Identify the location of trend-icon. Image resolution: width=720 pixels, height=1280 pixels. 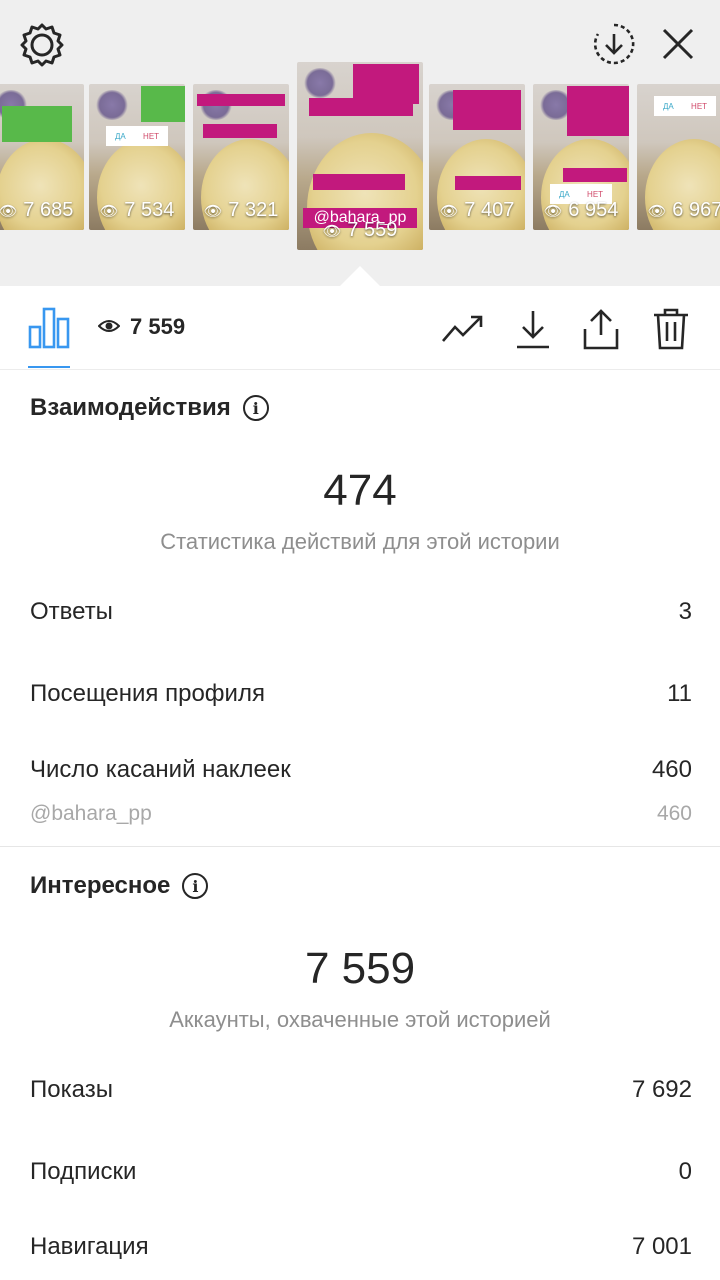
(463, 329).